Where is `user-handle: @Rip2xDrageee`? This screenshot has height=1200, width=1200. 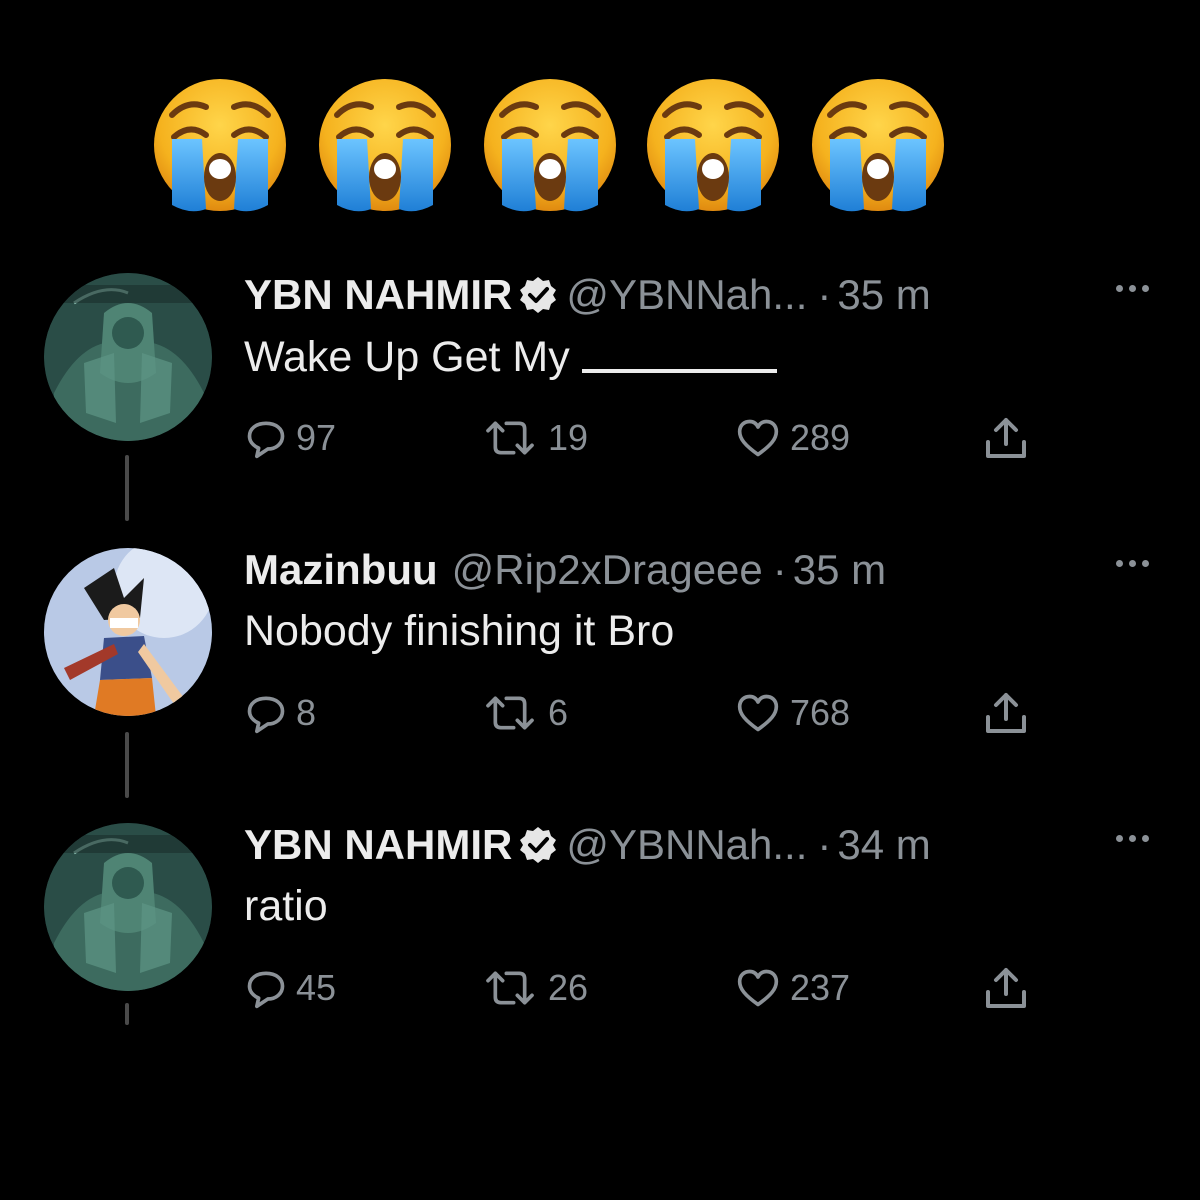
user-handle: @Rip2xDrageee is located at coordinates (607, 569).